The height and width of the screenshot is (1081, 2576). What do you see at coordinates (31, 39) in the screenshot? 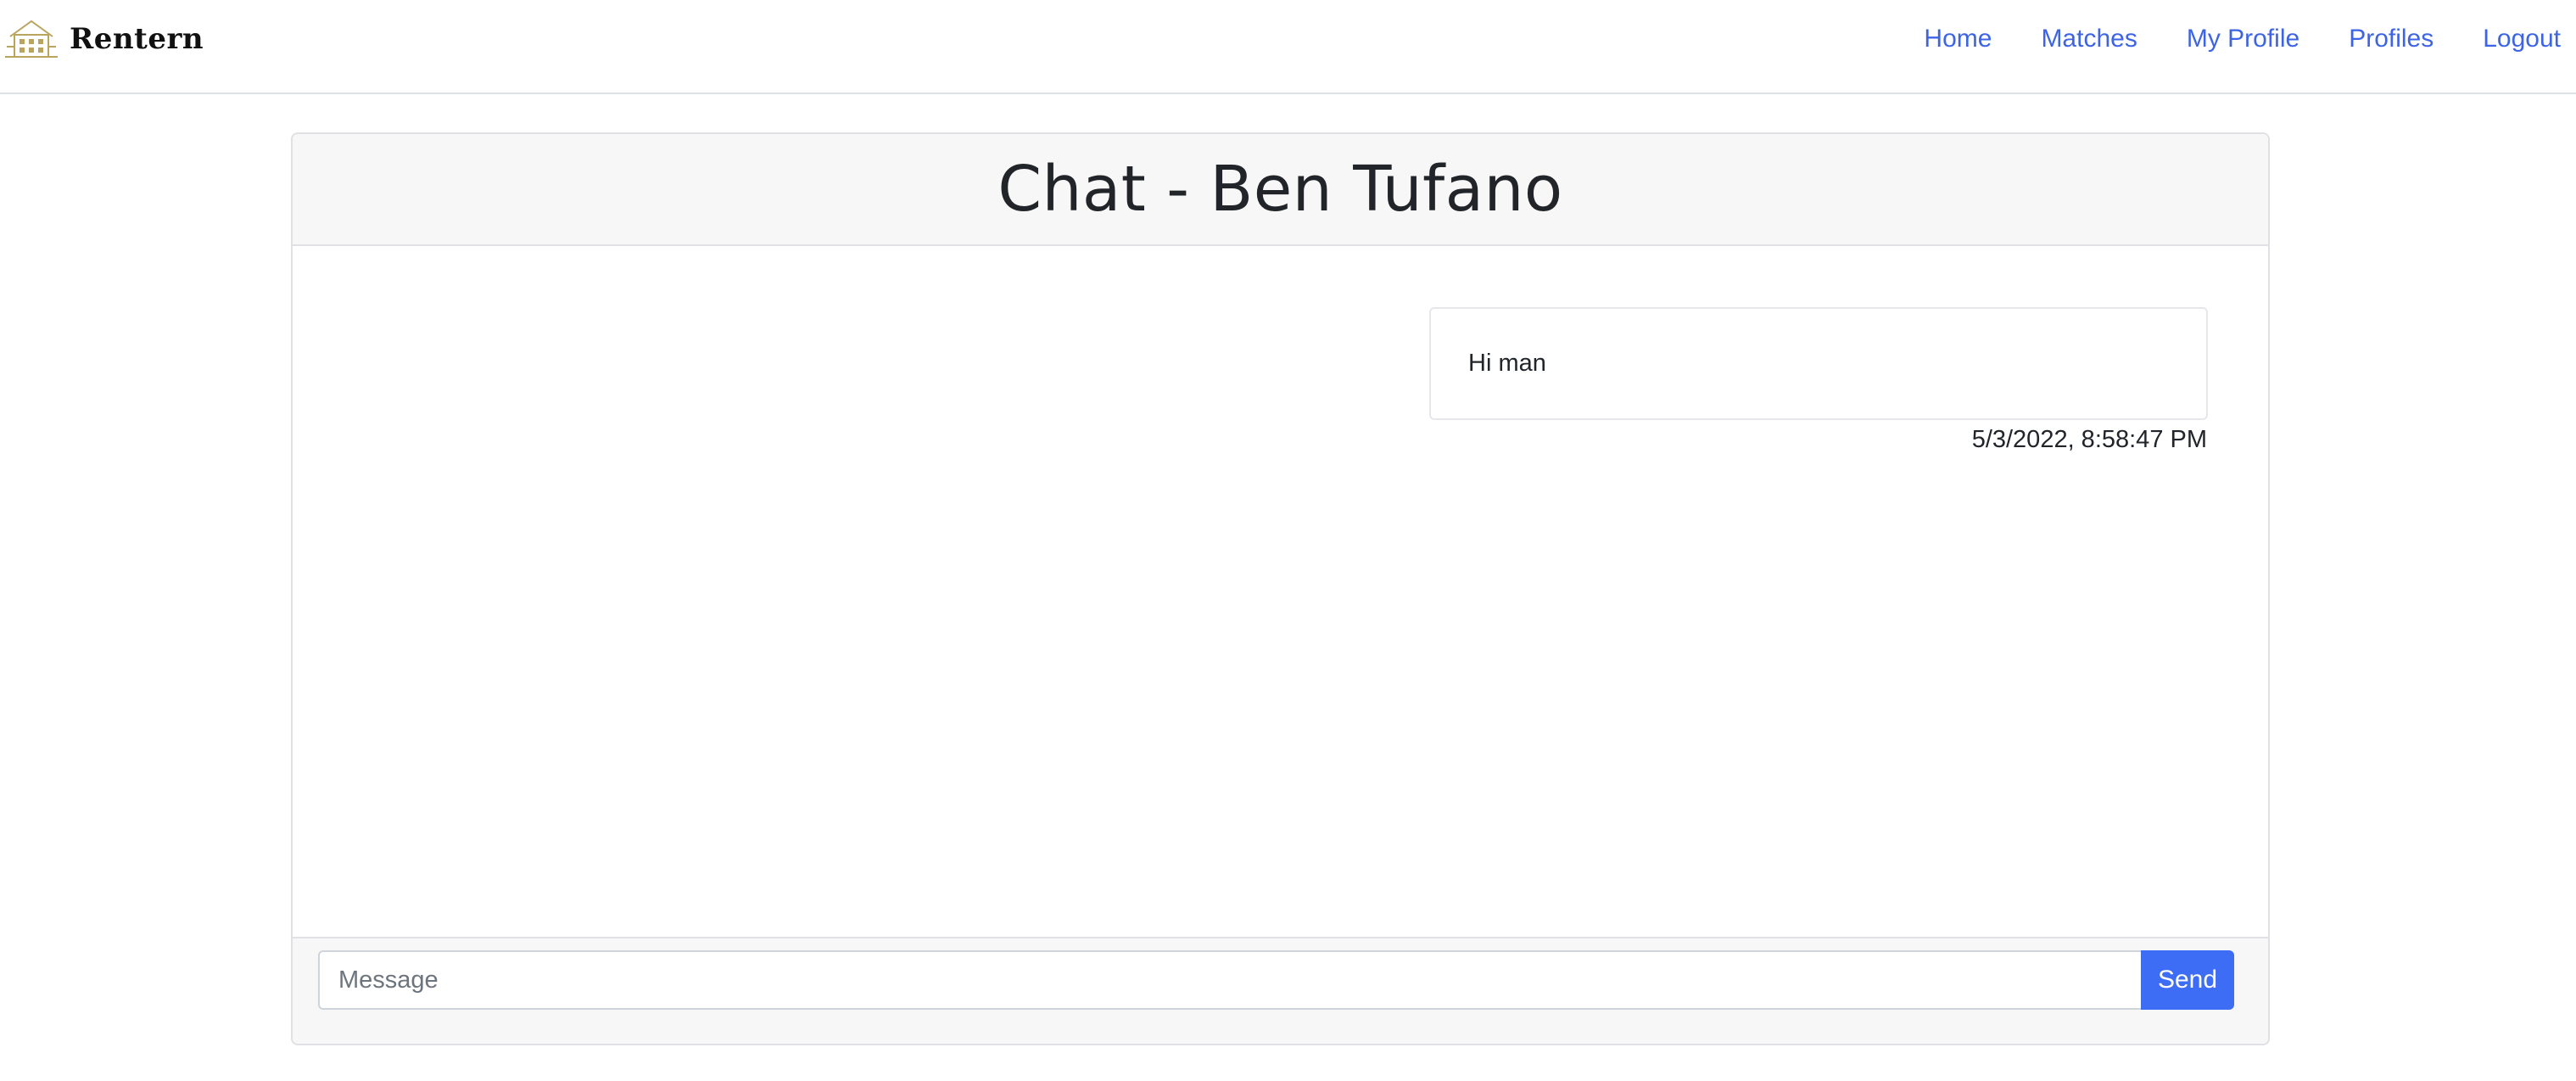
I see `house-logo-icon` at bounding box center [31, 39].